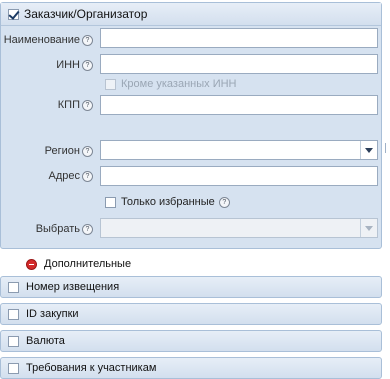 The width and height of the screenshot is (390, 379). Describe the element at coordinates (110, 202) in the screenshot. I see `only-favorites-checkbox` at that location.